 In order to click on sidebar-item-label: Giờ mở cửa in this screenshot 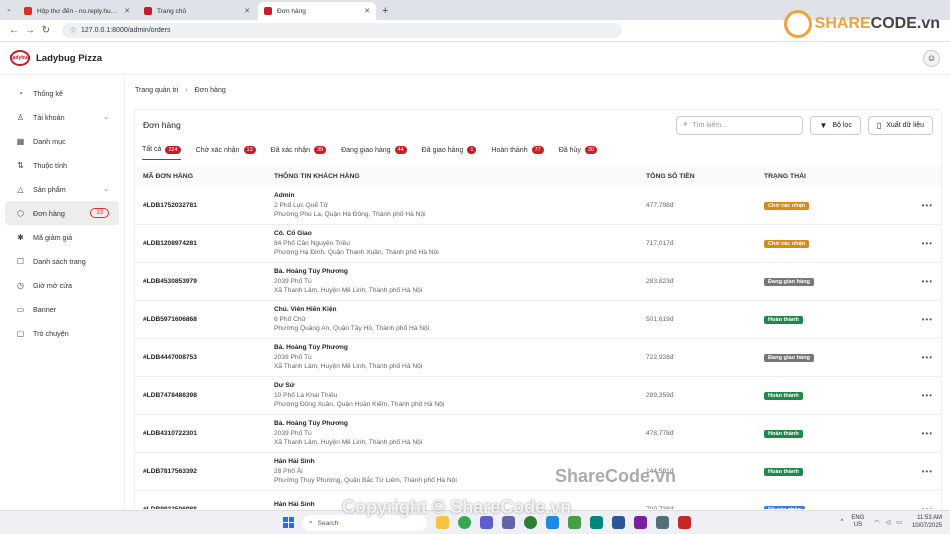, I will do `click(52, 285)`.